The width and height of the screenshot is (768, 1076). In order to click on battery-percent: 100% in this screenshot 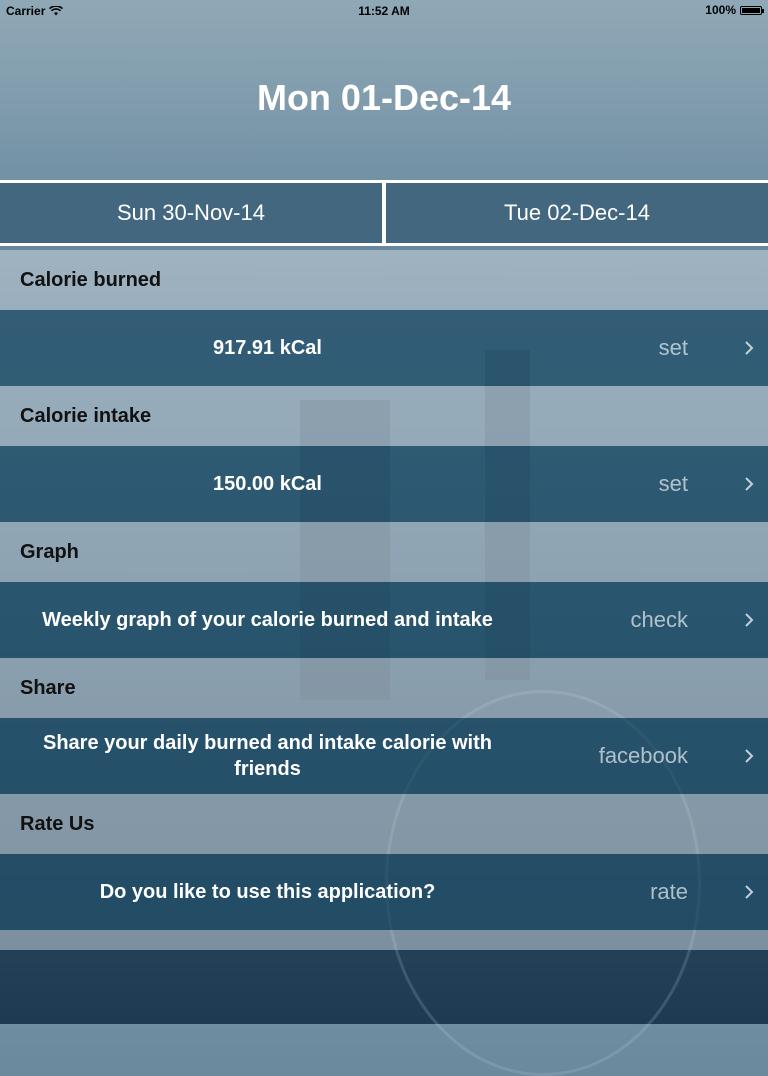, I will do `click(720, 10)`.